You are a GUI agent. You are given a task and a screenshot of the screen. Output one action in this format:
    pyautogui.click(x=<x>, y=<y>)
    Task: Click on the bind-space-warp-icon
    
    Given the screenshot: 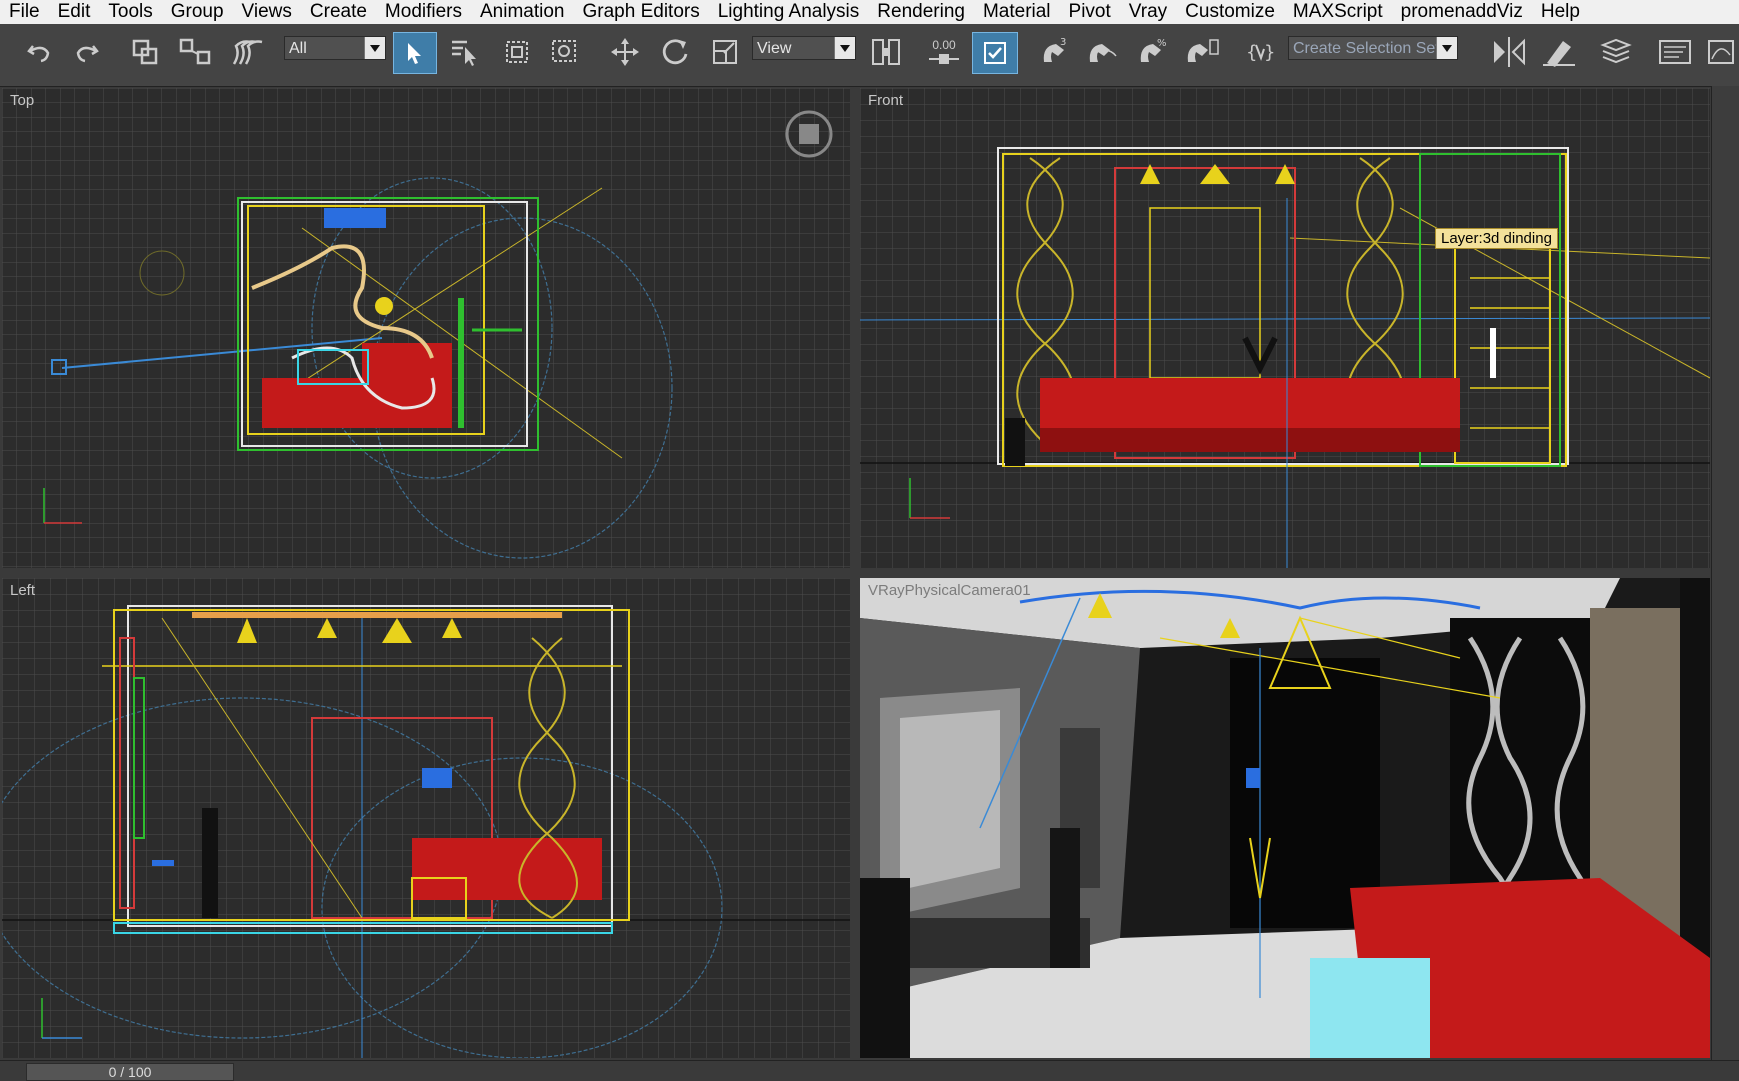 What is the action you would take?
    pyautogui.click(x=248, y=52)
    